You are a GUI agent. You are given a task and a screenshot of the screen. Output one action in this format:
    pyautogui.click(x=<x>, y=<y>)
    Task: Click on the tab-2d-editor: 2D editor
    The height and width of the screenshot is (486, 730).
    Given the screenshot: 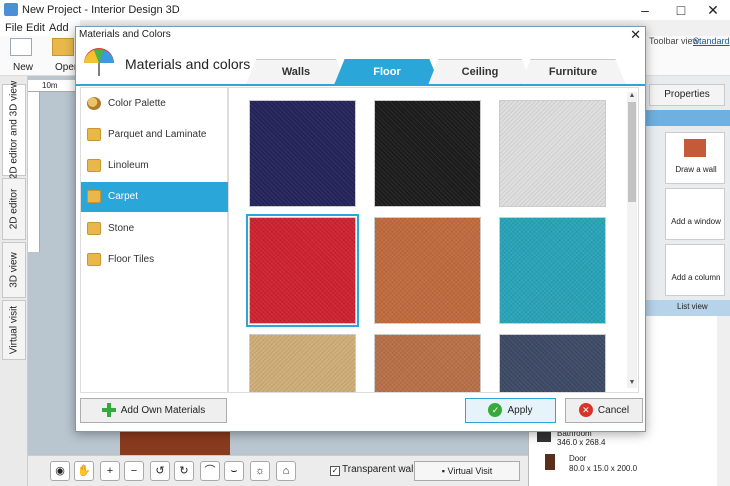 What is the action you would take?
    pyautogui.click(x=14, y=209)
    